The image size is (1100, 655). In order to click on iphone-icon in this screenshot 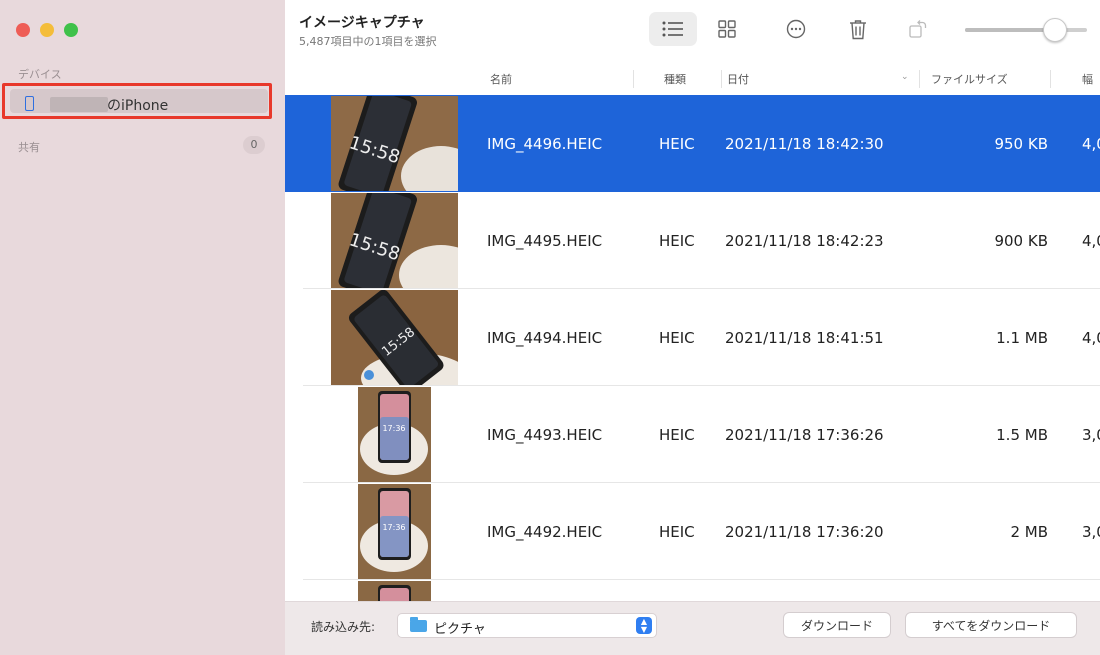, I will do `click(29, 103)`.